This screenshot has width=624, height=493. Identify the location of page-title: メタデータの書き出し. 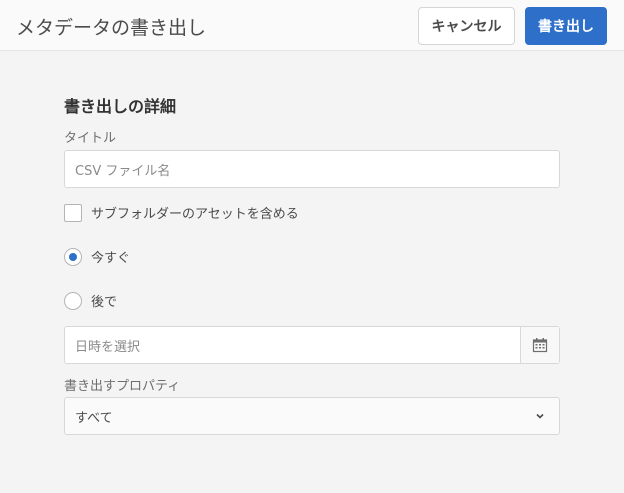
(111, 28).